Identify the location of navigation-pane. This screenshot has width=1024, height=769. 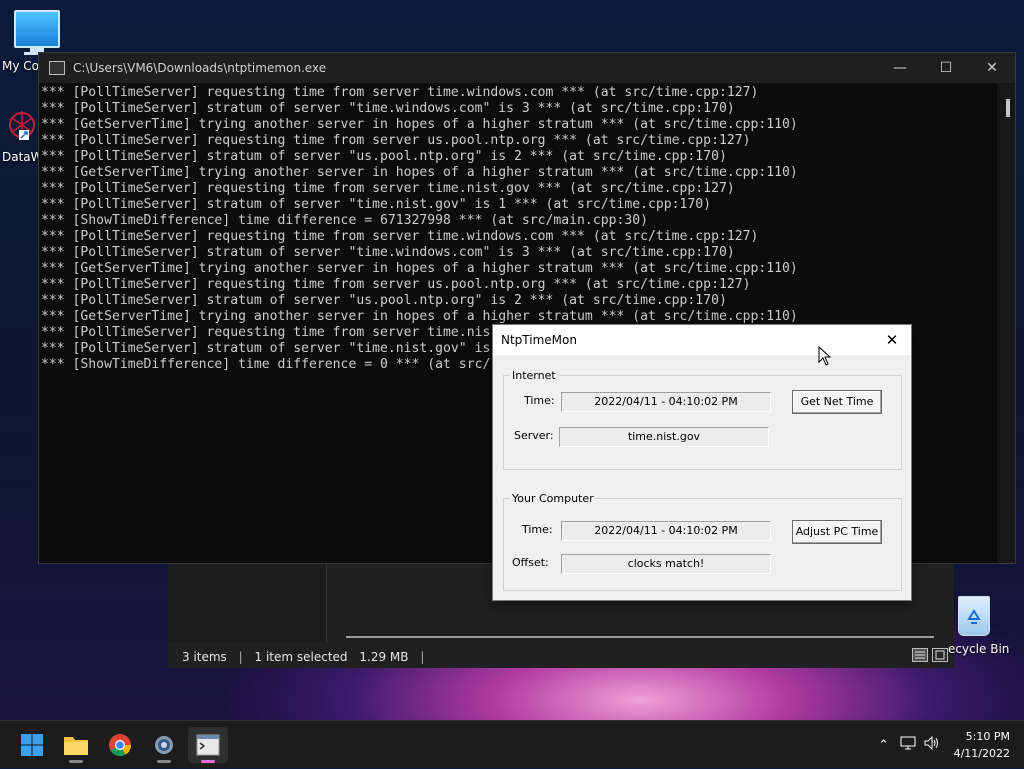
(247, 601).